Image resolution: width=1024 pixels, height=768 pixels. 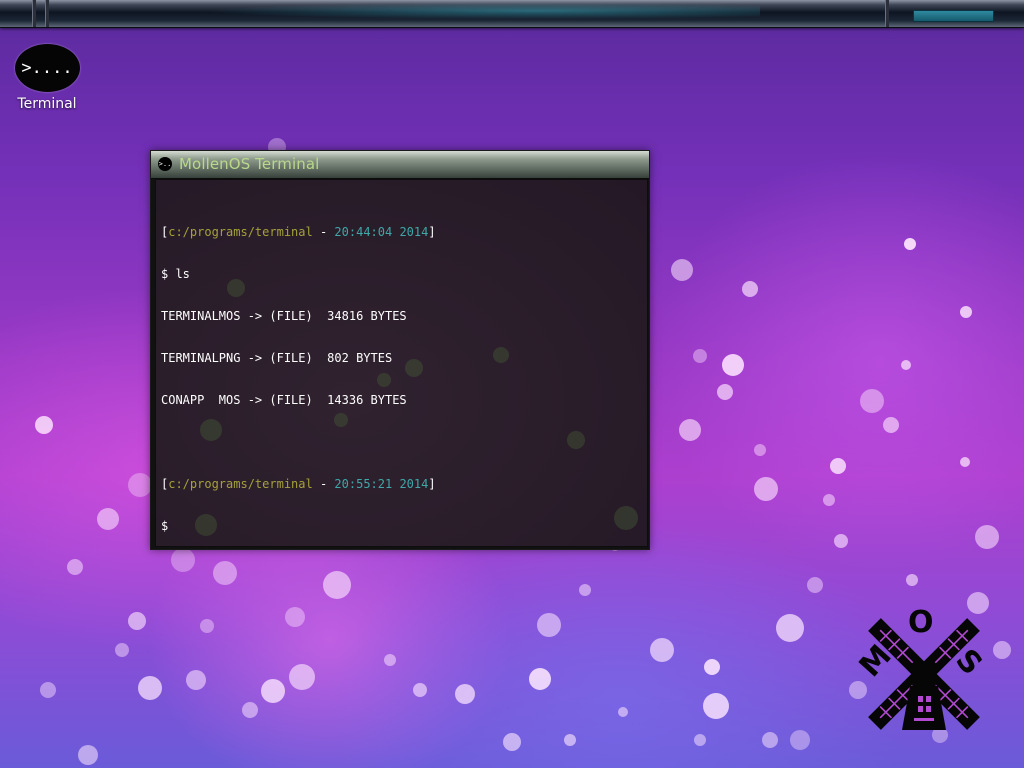 What do you see at coordinates (284, 316) in the screenshot?
I see `output-line: TERMINALMOS -> (FILE) 34816 BYTES` at bounding box center [284, 316].